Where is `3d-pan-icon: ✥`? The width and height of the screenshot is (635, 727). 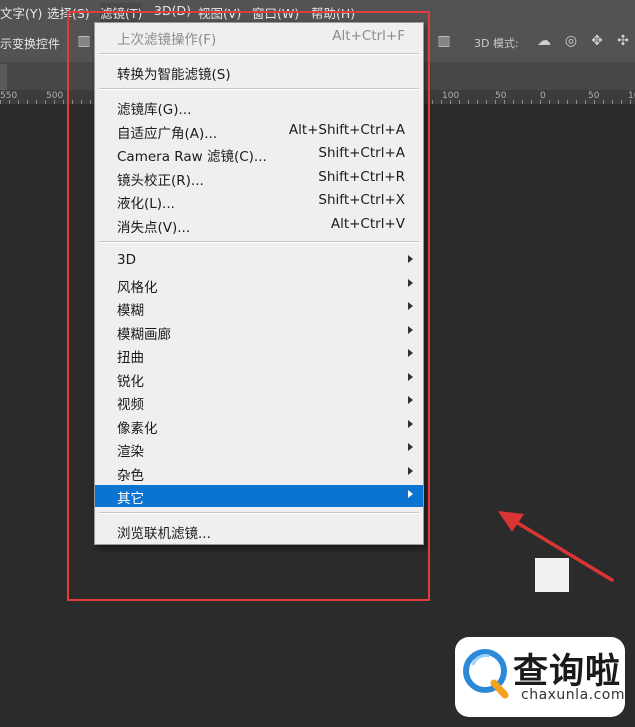
3d-pan-icon: ✥ is located at coordinates (597, 41).